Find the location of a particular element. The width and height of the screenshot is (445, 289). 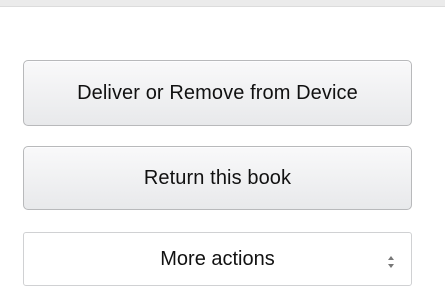

more-actions-label: More actions is located at coordinates (217, 258).